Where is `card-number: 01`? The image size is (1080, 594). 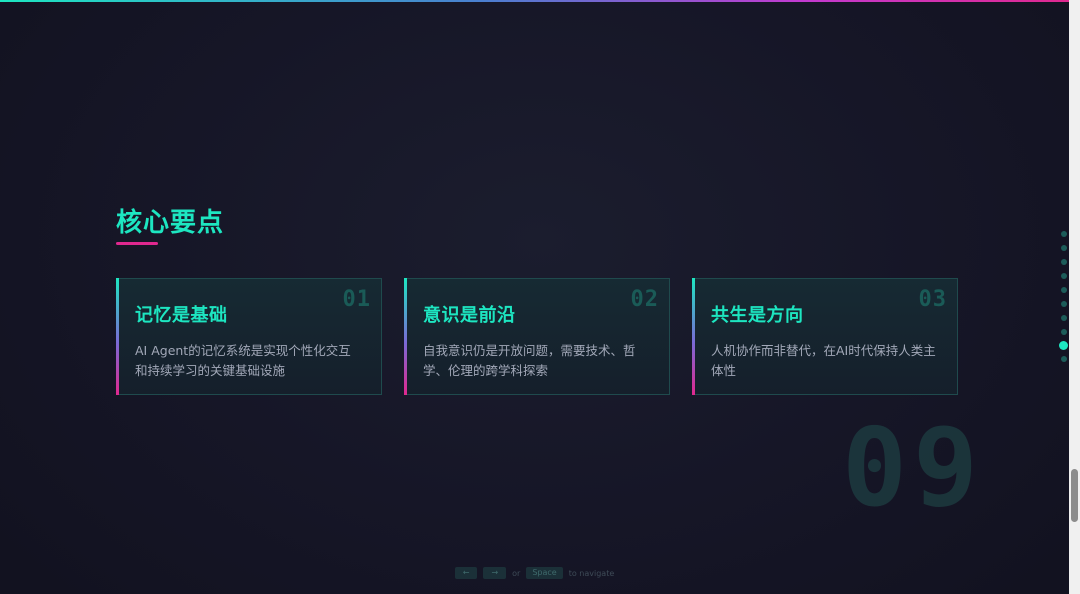
card-number: 01 is located at coordinates (356, 299).